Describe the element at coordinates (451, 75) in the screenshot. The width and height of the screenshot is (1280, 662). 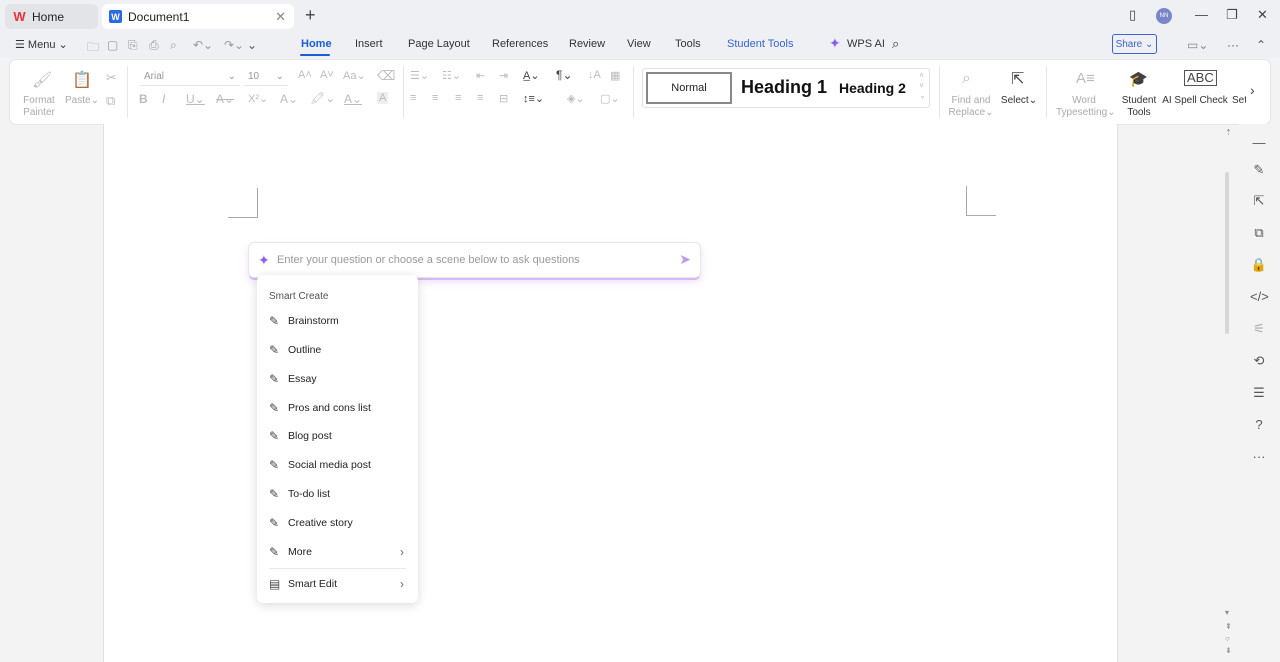
I see `numbering-icon: ☷⌄` at that location.